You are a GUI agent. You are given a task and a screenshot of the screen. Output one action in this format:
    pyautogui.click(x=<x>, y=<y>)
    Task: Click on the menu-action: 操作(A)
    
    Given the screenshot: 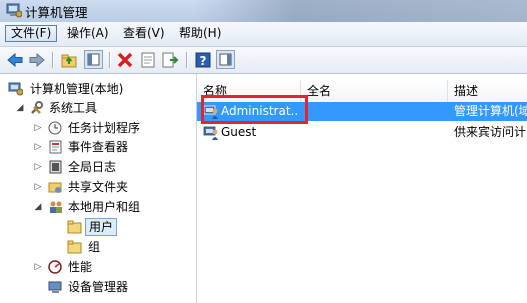 What is the action you would take?
    pyautogui.click(x=88, y=33)
    